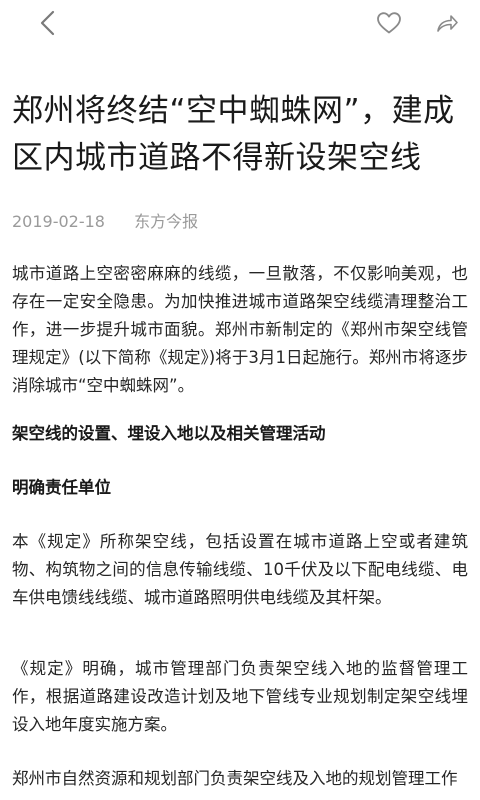 The image size is (480, 800). I want to click on like-button, so click(389, 25).